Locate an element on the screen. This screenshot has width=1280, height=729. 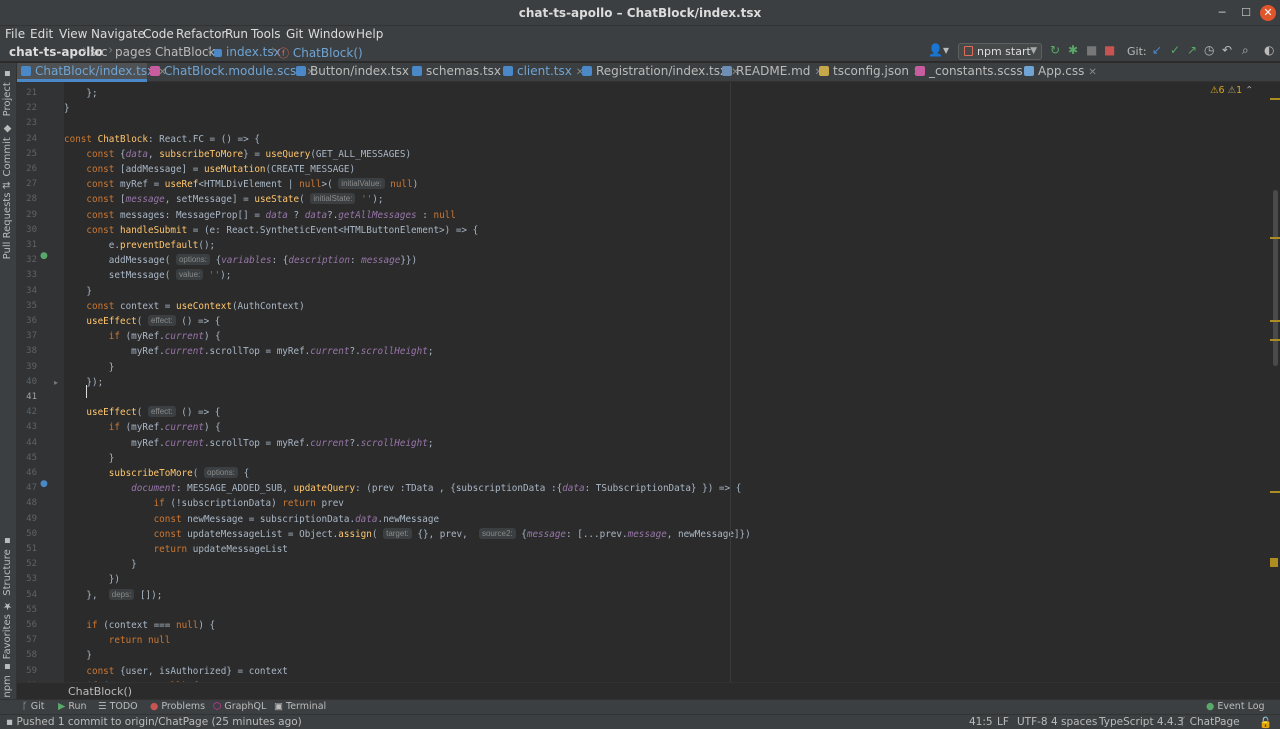
favorites-tool-button: Favorites ★ is located at coordinates (7, 629).